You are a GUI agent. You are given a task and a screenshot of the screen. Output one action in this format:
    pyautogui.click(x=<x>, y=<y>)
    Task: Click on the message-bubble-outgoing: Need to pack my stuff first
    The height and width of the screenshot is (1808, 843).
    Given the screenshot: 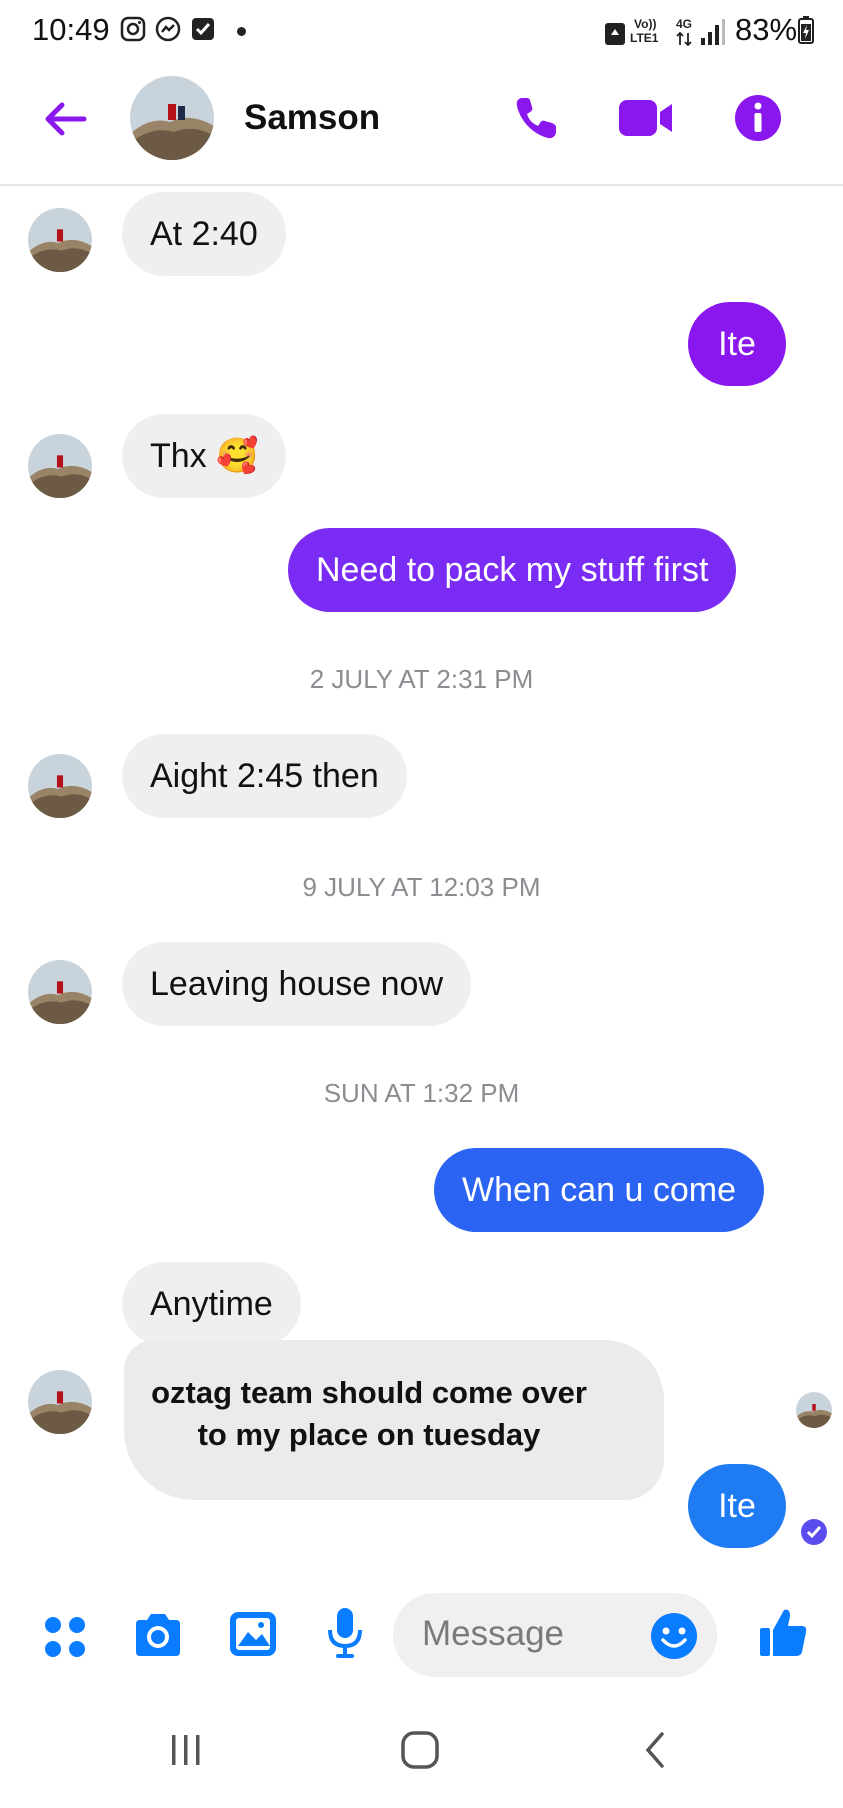 What is the action you would take?
    pyautogui.click(x=512, y=570)
    